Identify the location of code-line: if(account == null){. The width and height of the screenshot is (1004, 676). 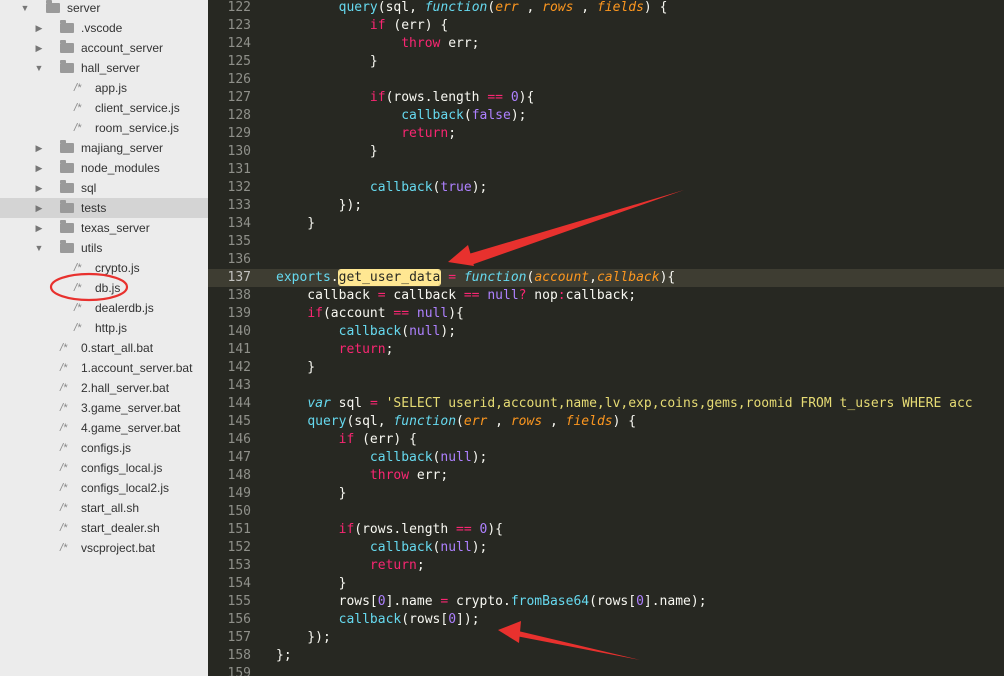
(370, 314).